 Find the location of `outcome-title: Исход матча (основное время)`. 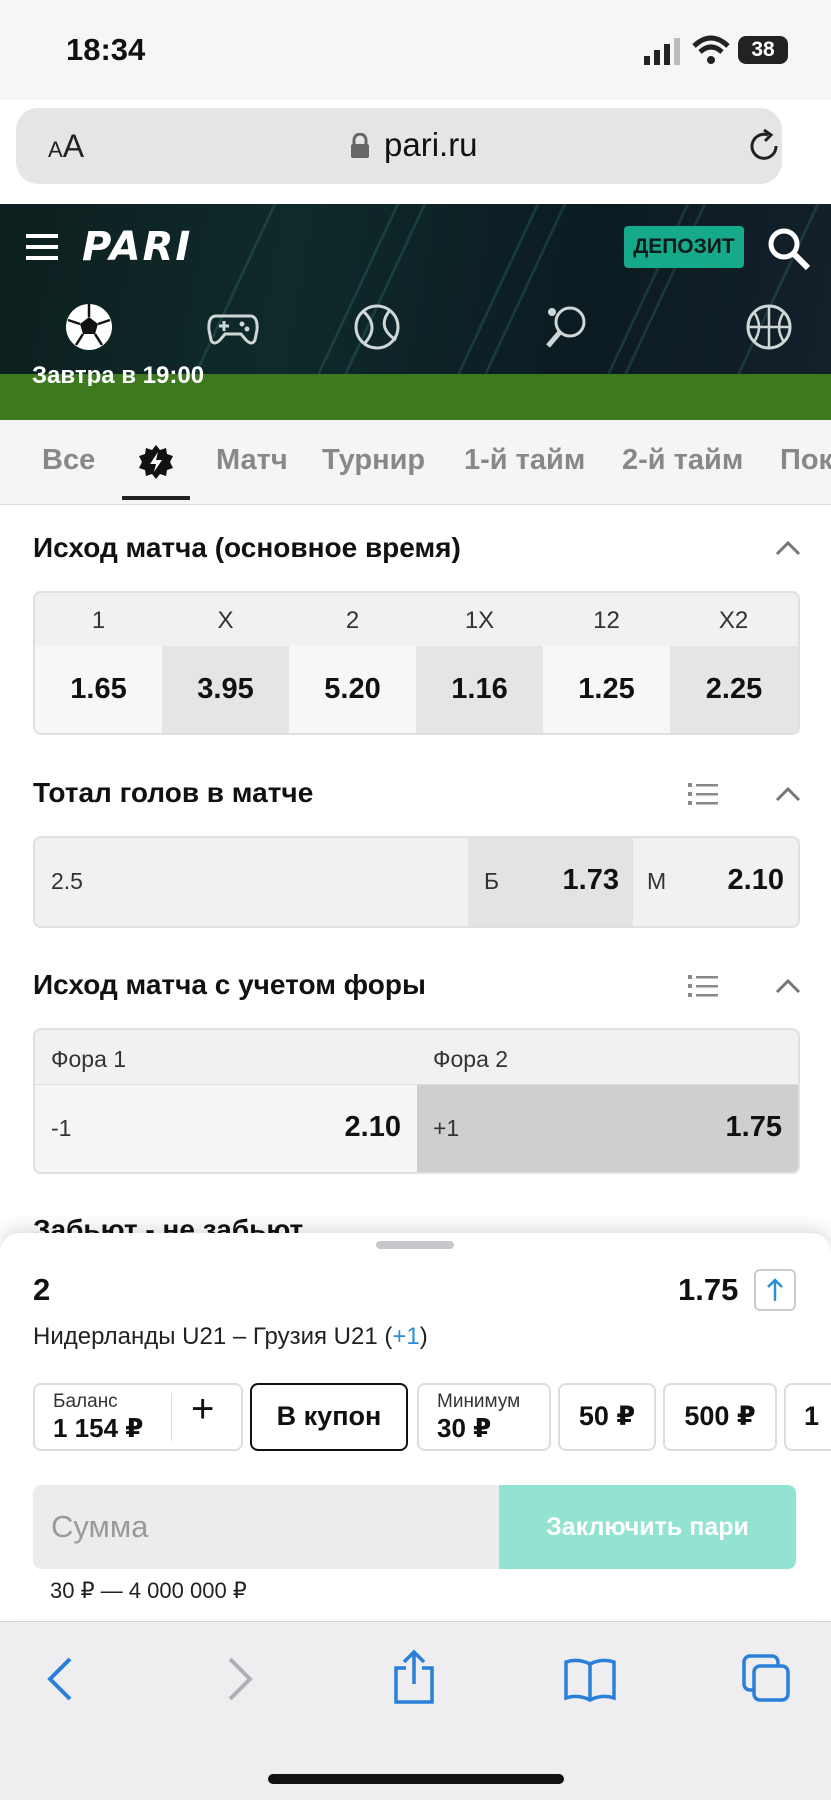

outcome-title: Исход матча (основное время) is located at coordinates (247, 547).